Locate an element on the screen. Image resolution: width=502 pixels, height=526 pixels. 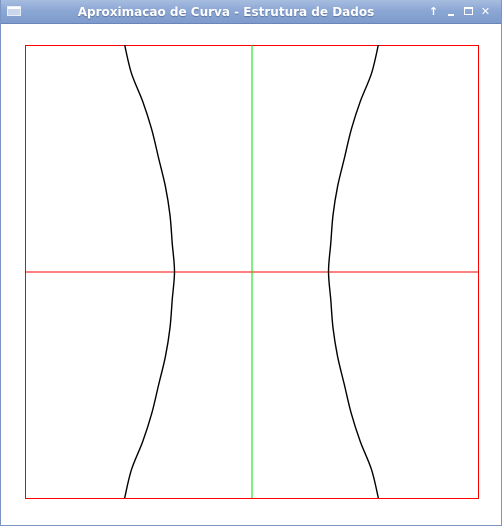
minimize-icon is located at coordinates (451, 11).